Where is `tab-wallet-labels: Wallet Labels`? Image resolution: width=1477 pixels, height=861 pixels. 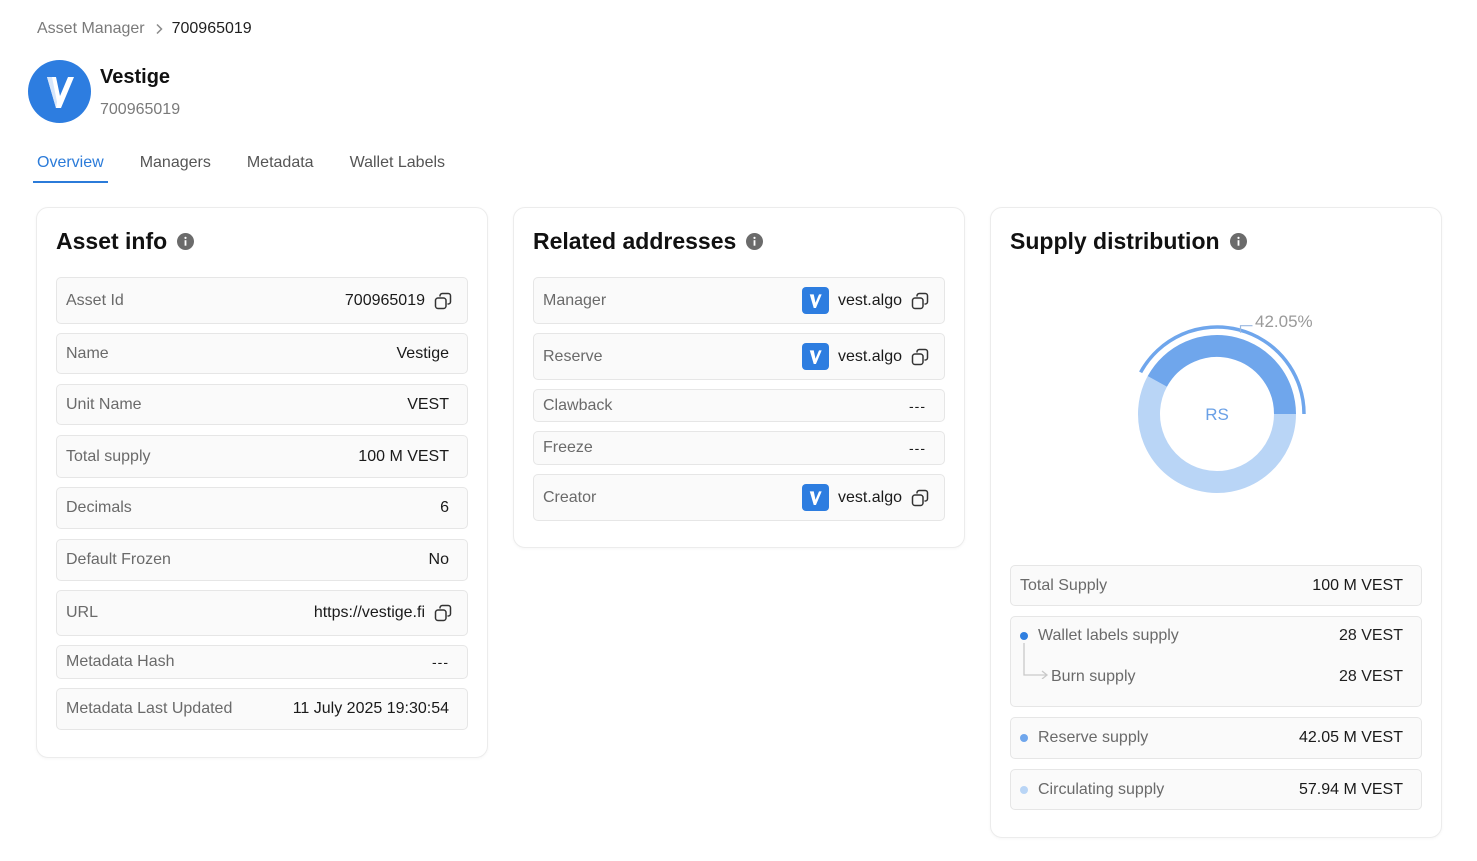
tab-wallet-labels: Wallet Labels is located at coordinates (397, 165).